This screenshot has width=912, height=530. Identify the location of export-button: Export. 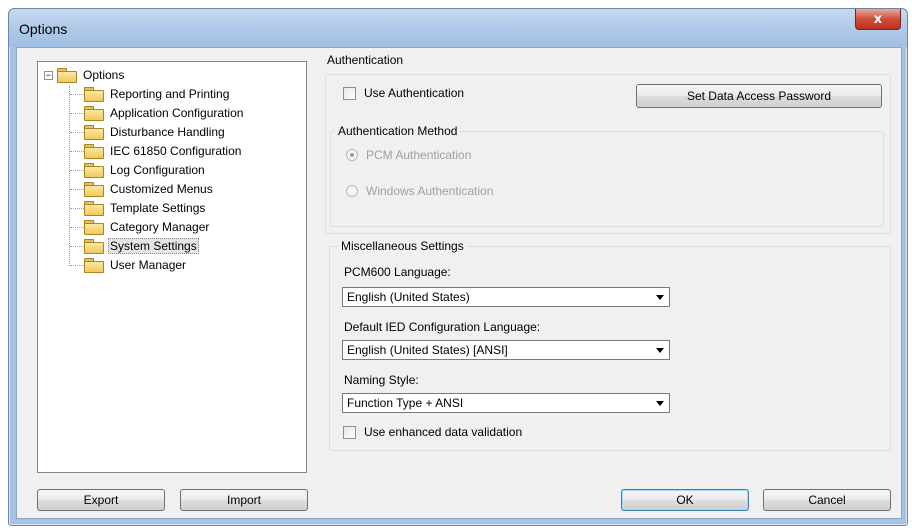
(101, 500).